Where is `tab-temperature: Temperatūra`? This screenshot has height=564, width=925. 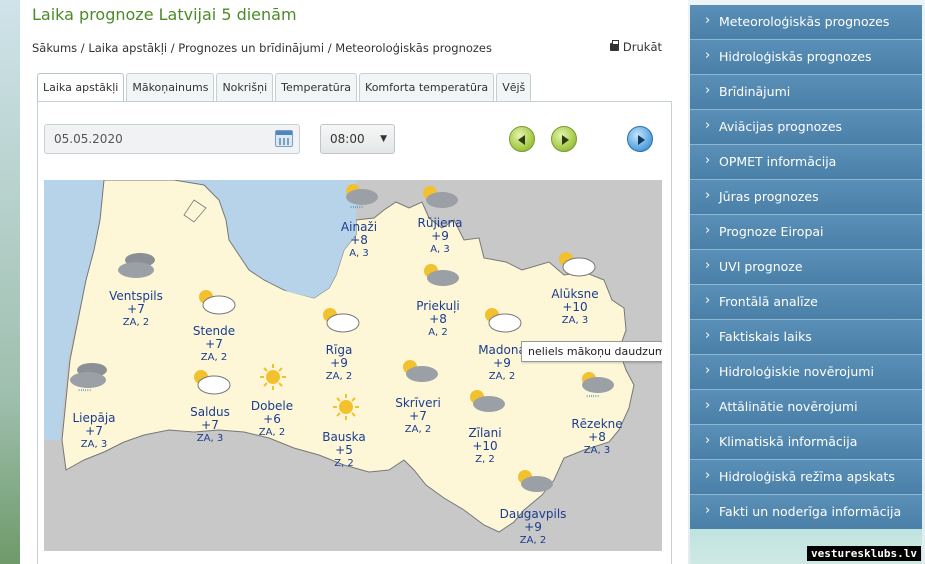
tab-temperature: Temperatūra is located at coordinates (316, 87).